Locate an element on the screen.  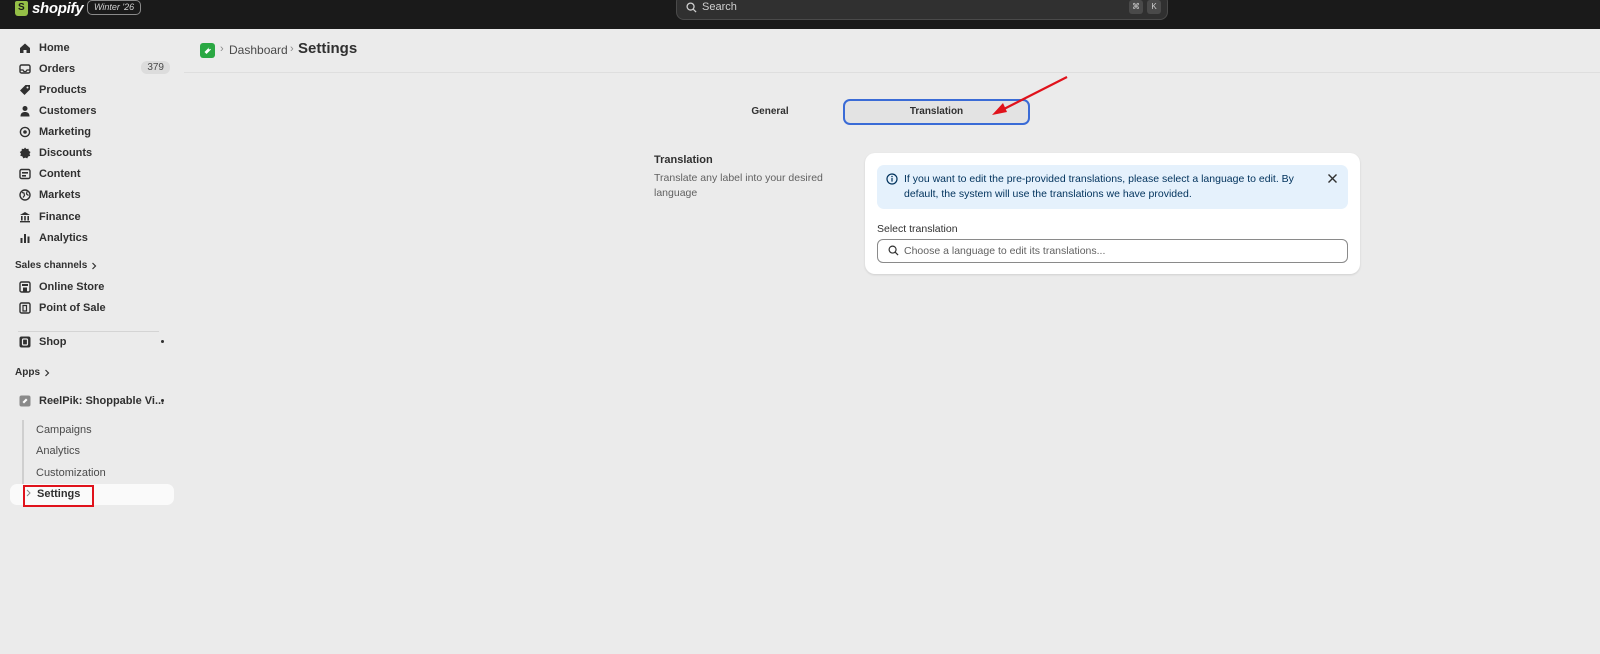
sidebar-item-label: Analytics is located at coordinates (63, 237).